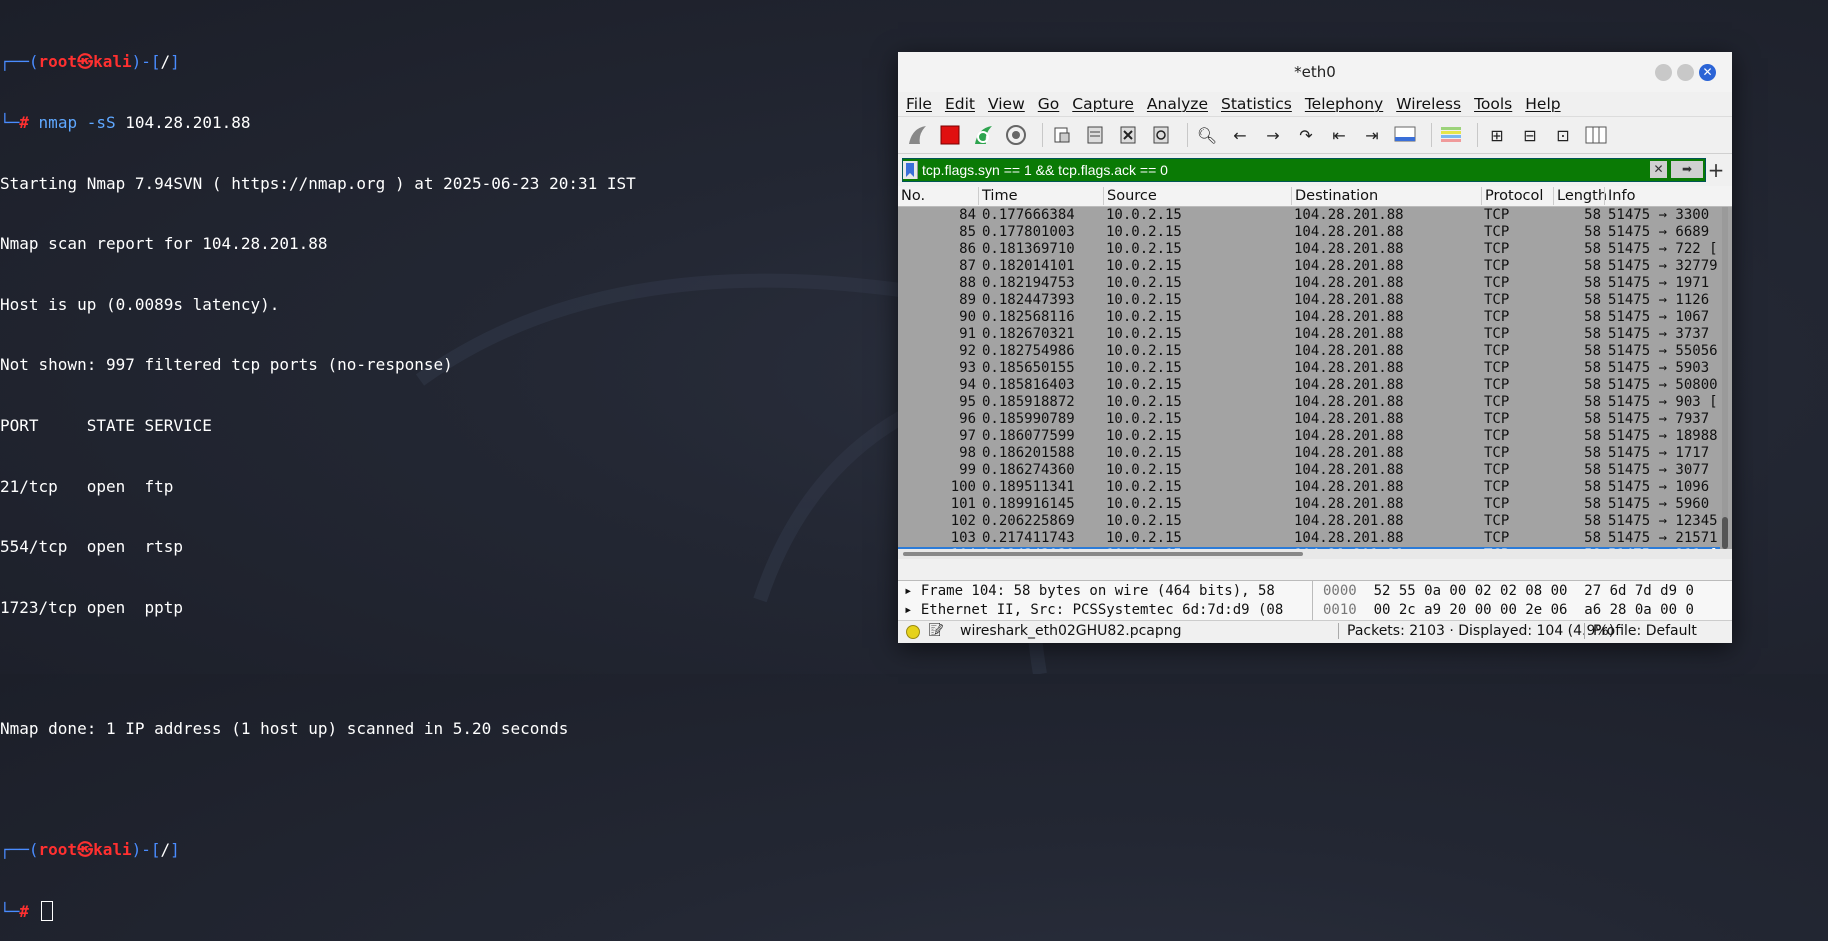 The height and width of the screenshot is (941, 1828). I want to click on cell-time: 0.189511341, so click(1028, 487).